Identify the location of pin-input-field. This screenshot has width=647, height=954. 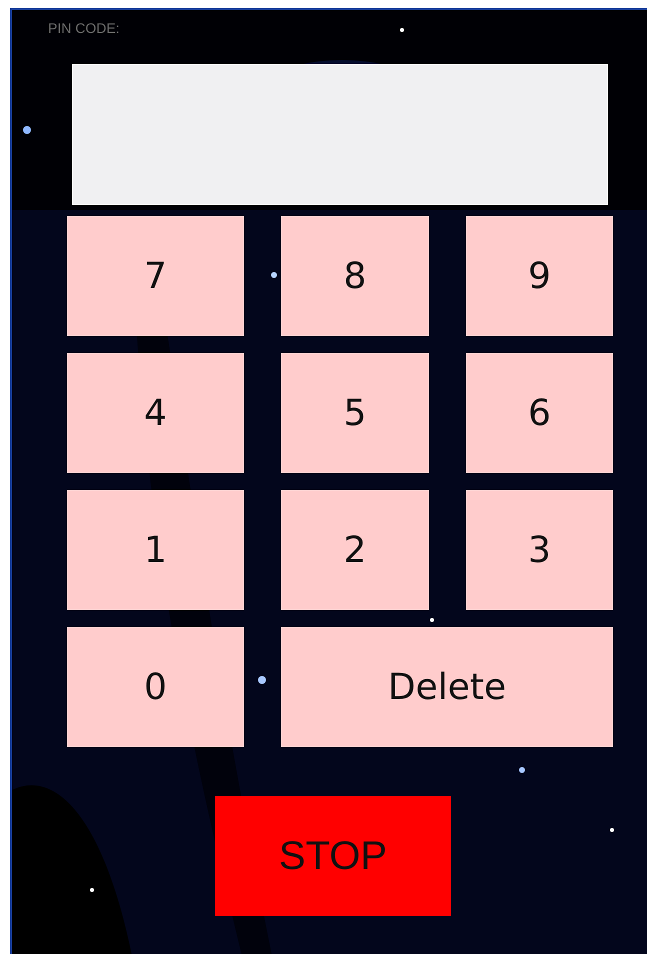
(340, 134).